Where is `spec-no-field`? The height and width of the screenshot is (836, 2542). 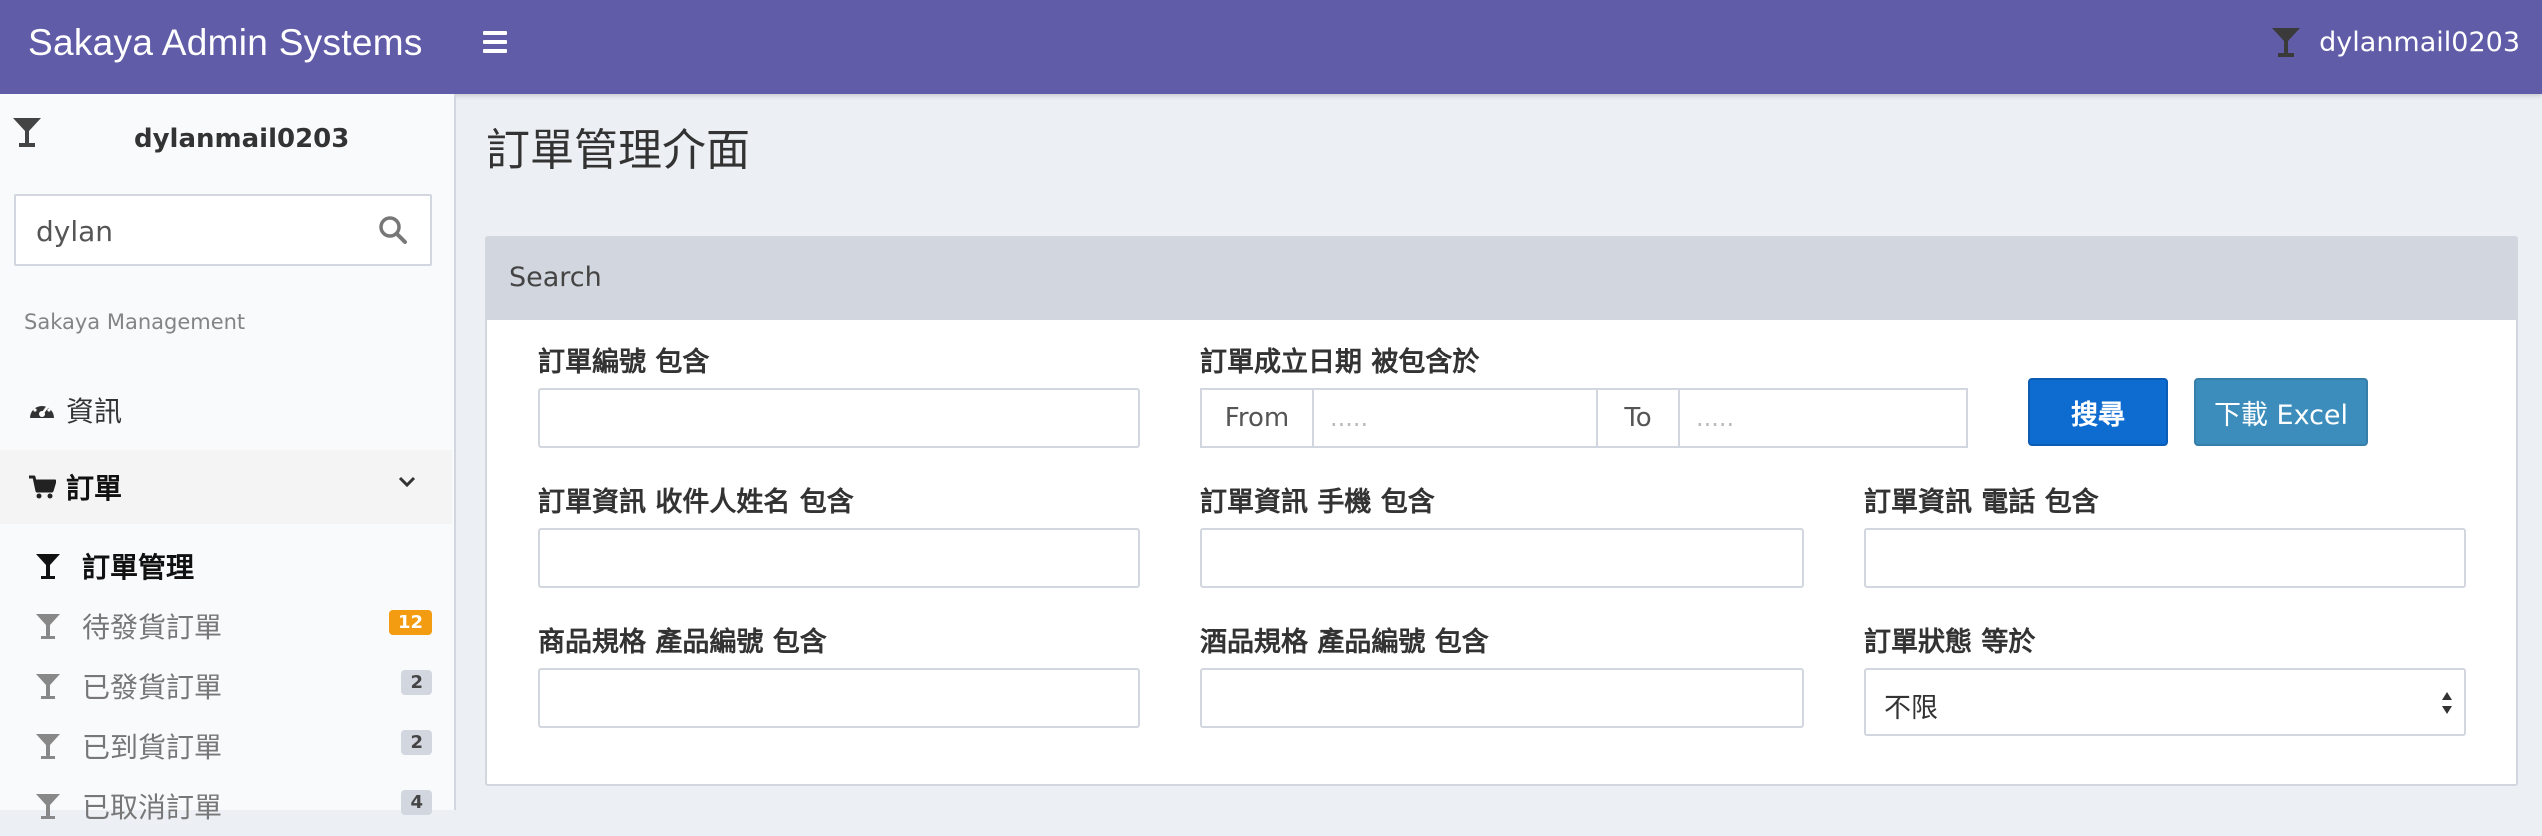 spec-no-field is located at coordinates (839, 698).